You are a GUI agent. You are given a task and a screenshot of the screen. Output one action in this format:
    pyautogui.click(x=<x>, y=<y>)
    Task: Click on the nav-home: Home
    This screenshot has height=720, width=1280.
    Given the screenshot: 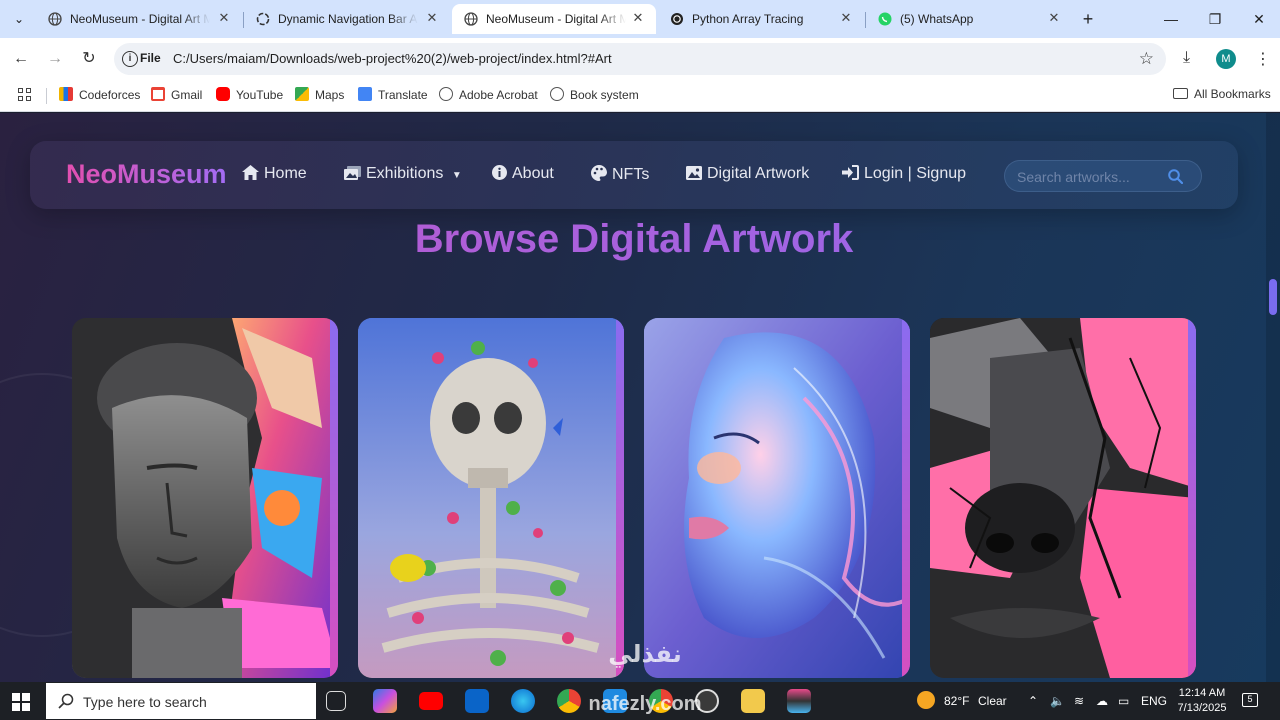 What is the action you would take?
    pyautogui.click(x=274, y=174)
    